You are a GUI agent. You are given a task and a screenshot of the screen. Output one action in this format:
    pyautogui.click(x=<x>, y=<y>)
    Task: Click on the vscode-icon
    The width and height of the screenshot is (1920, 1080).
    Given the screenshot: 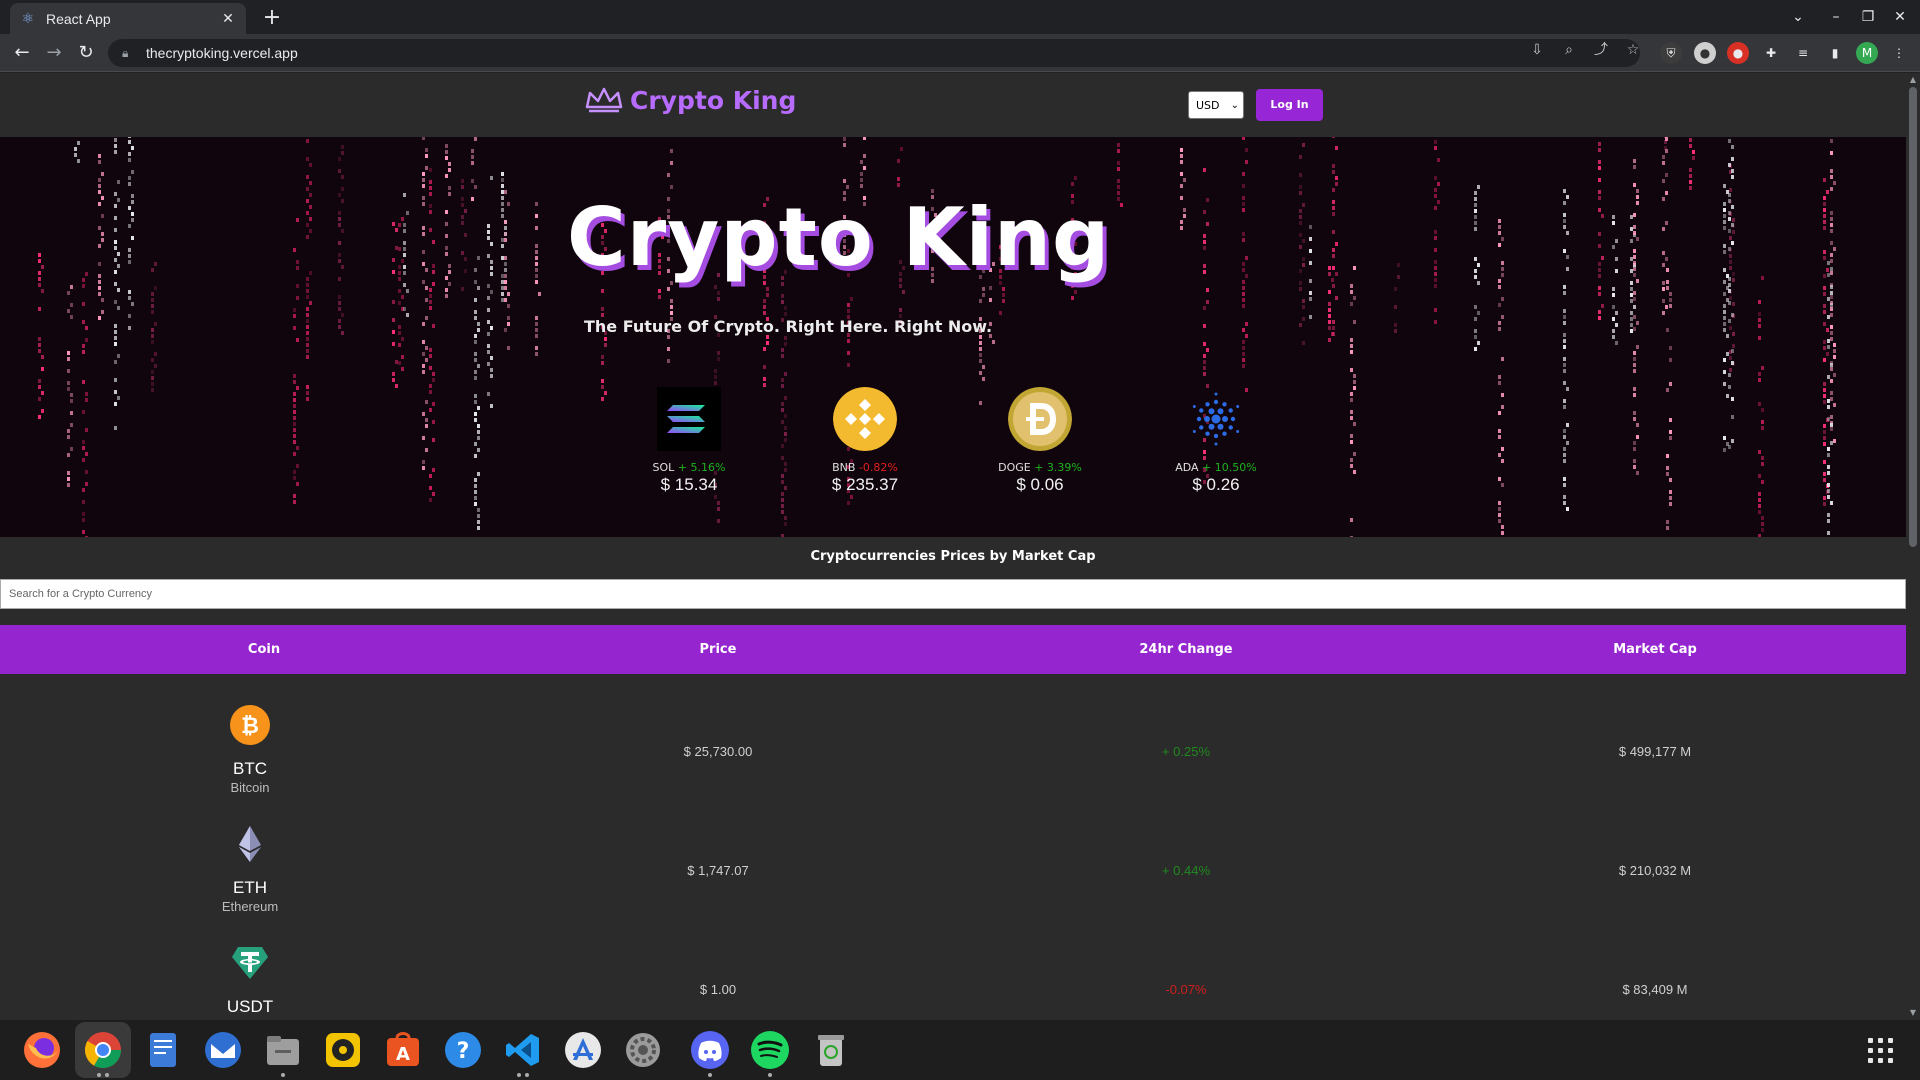 What is the action you would take?
    pyautogui.click(x=523, y=1050)
    